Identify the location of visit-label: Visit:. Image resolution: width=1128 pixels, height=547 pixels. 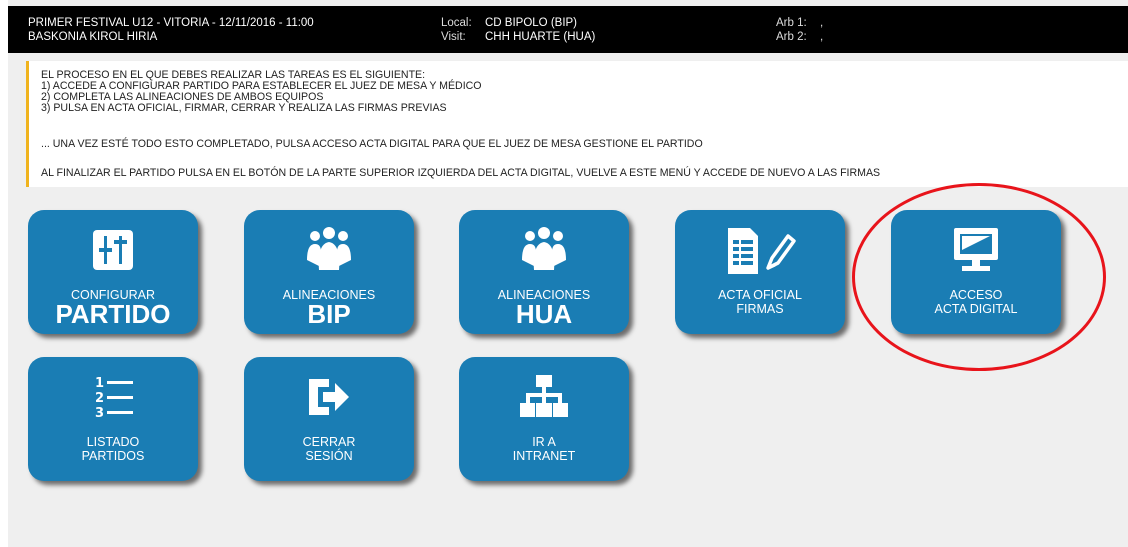
(453, 37).